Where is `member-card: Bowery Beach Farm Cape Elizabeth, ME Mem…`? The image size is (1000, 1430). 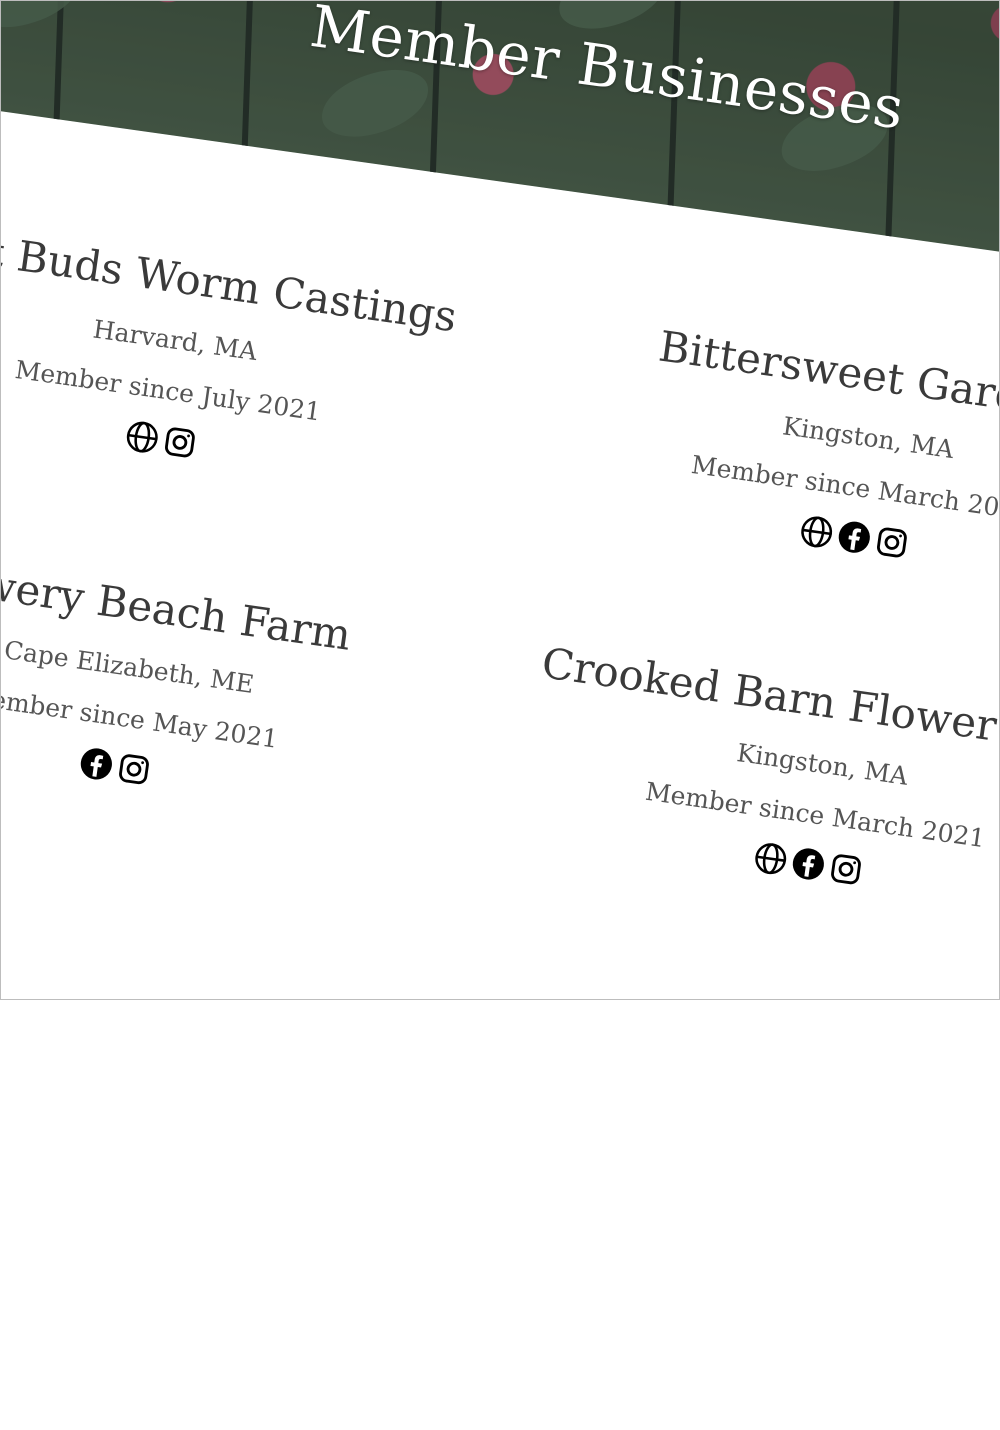 member-card: Bowery Beach Farm Cape Elizabeth, ME Mem… is located at coordinates (224, 684).